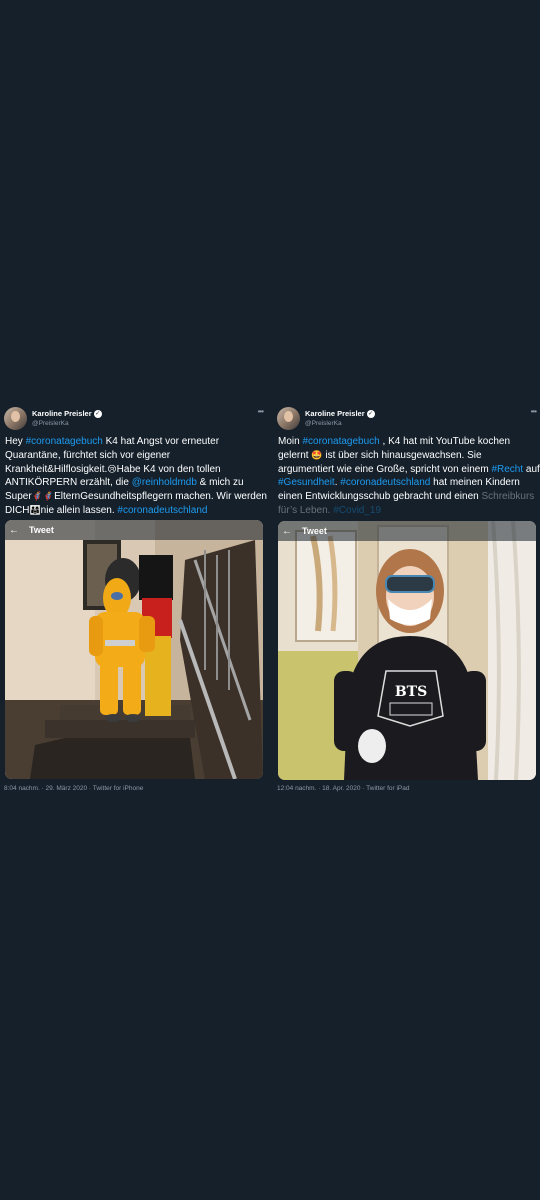 The image size is (540, 1200). Describe the element at coordinates (290, 441) in the screenshot. I see `tweet-text-segment: Moin` at that location.